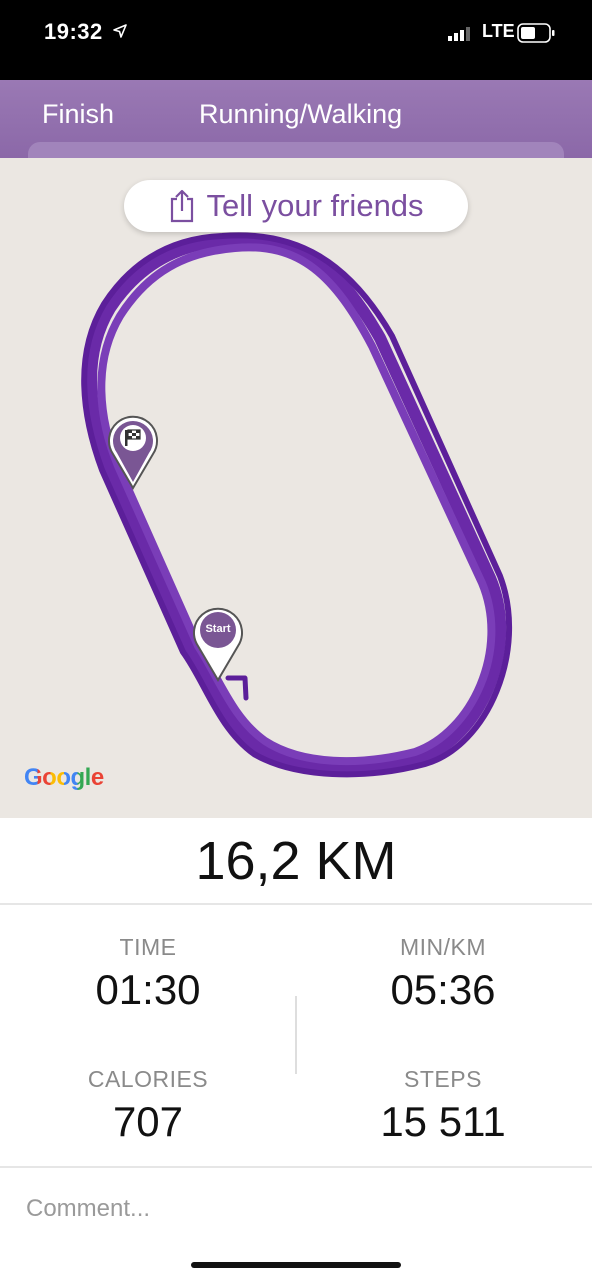  Describe the element at coordinates (218, 629) in the screenshot. I see `start-marker-label: Start` at that location.